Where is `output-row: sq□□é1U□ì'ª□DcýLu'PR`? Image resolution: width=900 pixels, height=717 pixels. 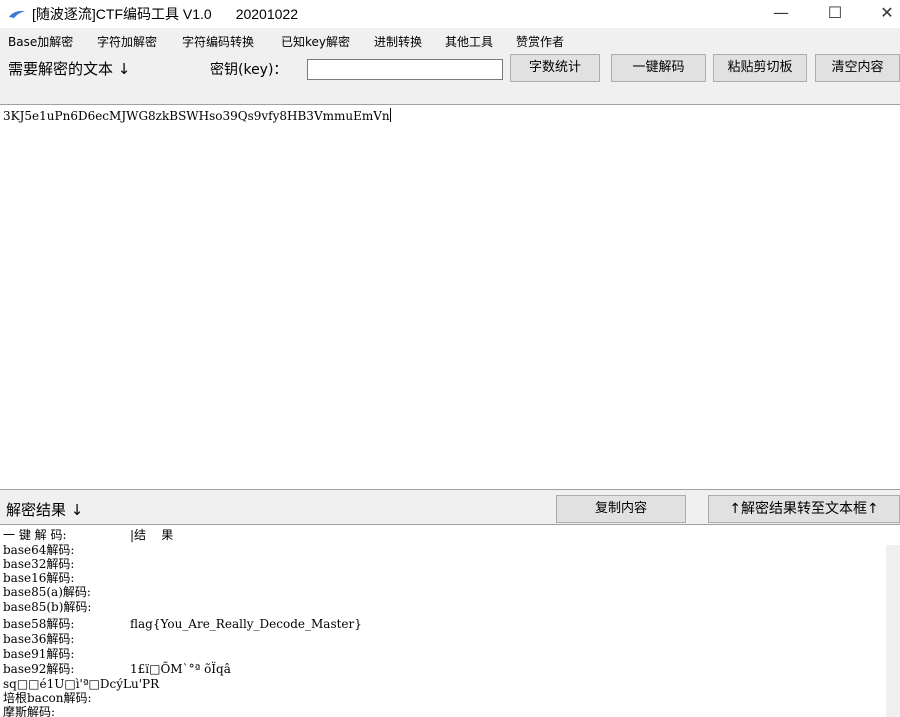
output-row: sq□□é1U□ì'ª□DcýLu'PR is located at coordinates (81, 684).